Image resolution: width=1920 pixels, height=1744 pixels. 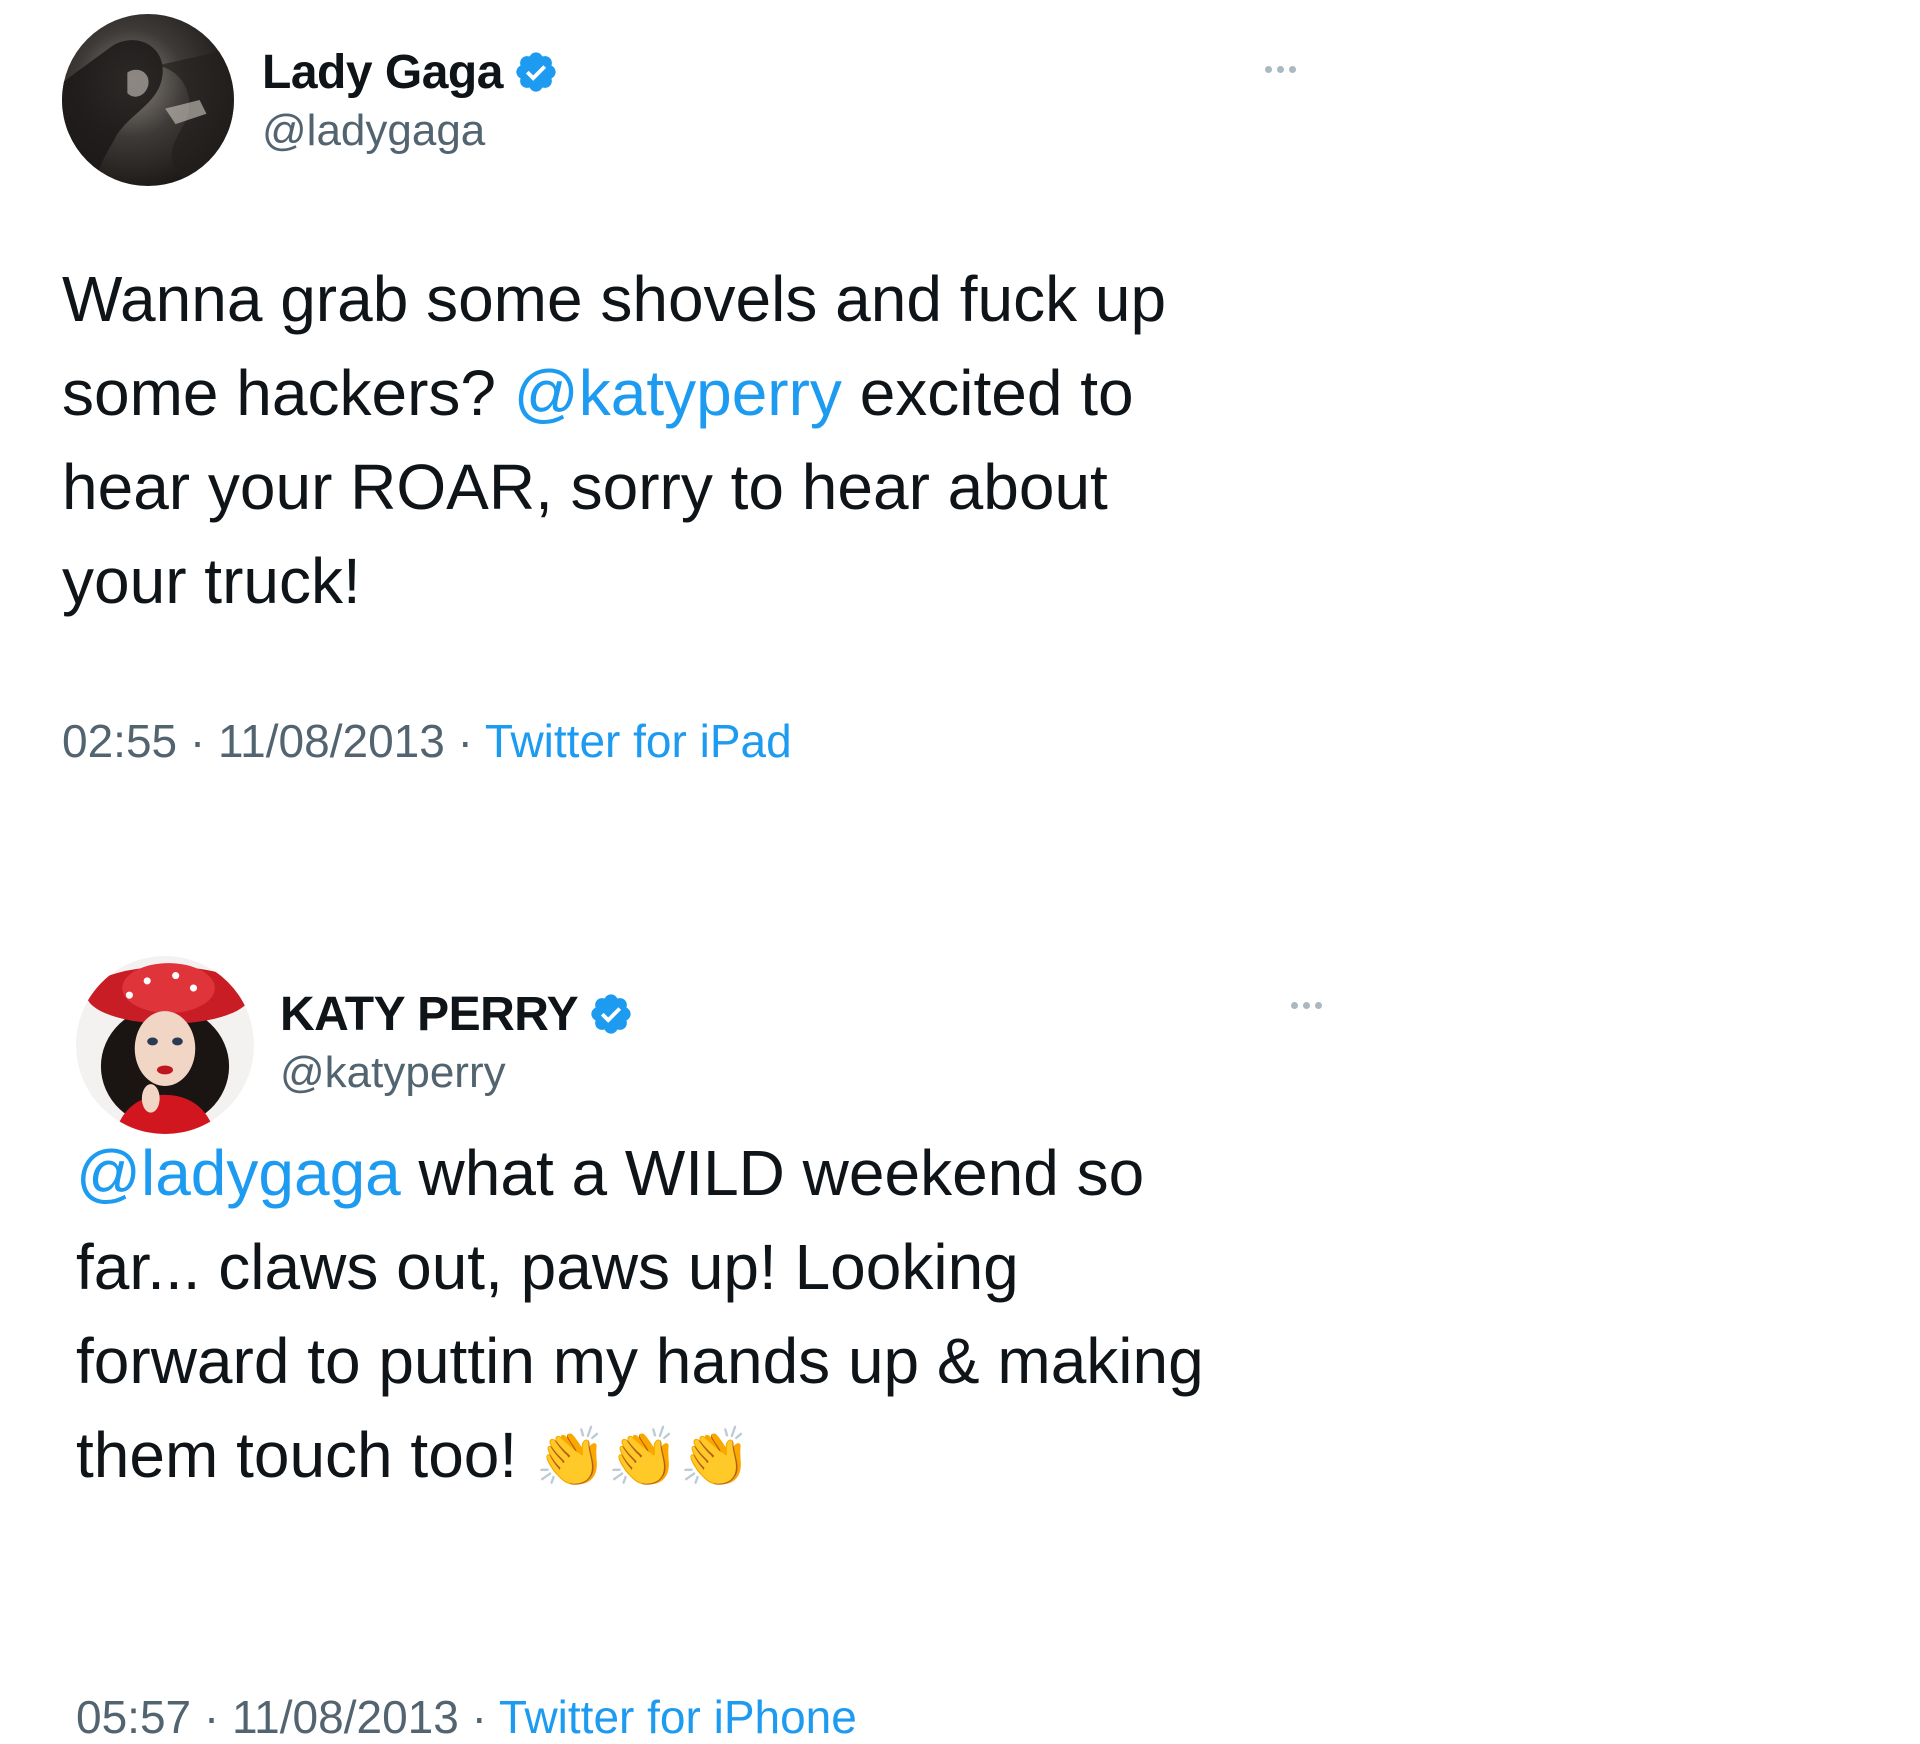 I want to click on tweet-text-line: Wanna grab some shovels and fuck up, so click(x=614, y=299).